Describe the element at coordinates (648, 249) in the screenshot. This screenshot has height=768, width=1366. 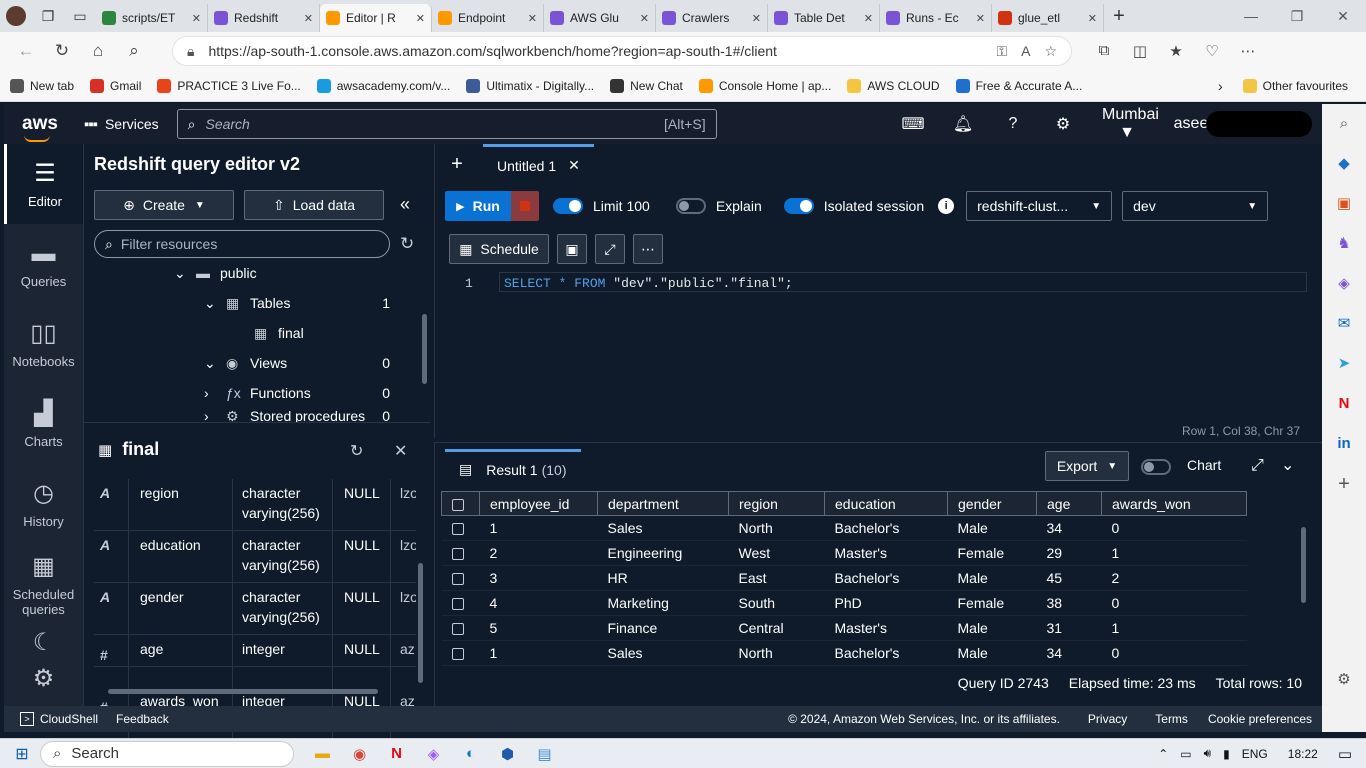
I see `more-actions-button: ⋯` at that location.